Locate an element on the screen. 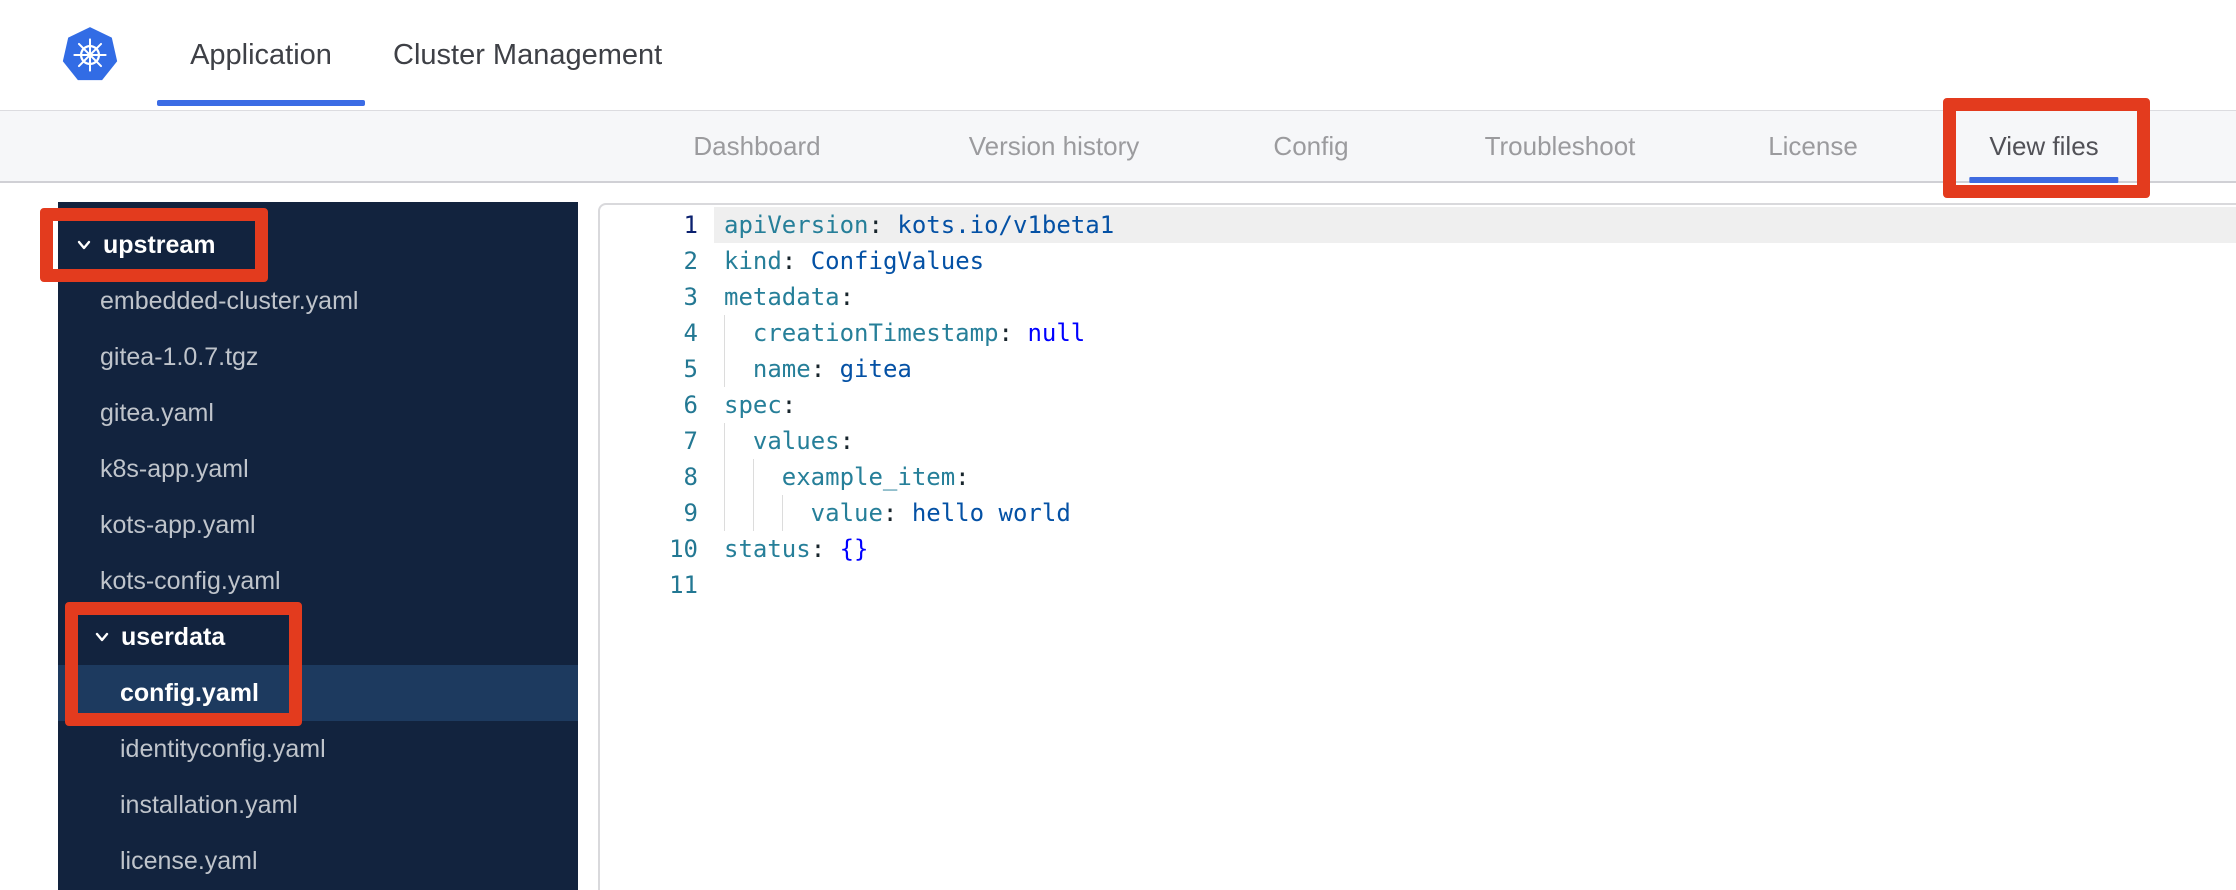 The width and height of the screenshot is (2236, 890). tree-item-label: kots-config.yaml is located at coordinates (190, 580).